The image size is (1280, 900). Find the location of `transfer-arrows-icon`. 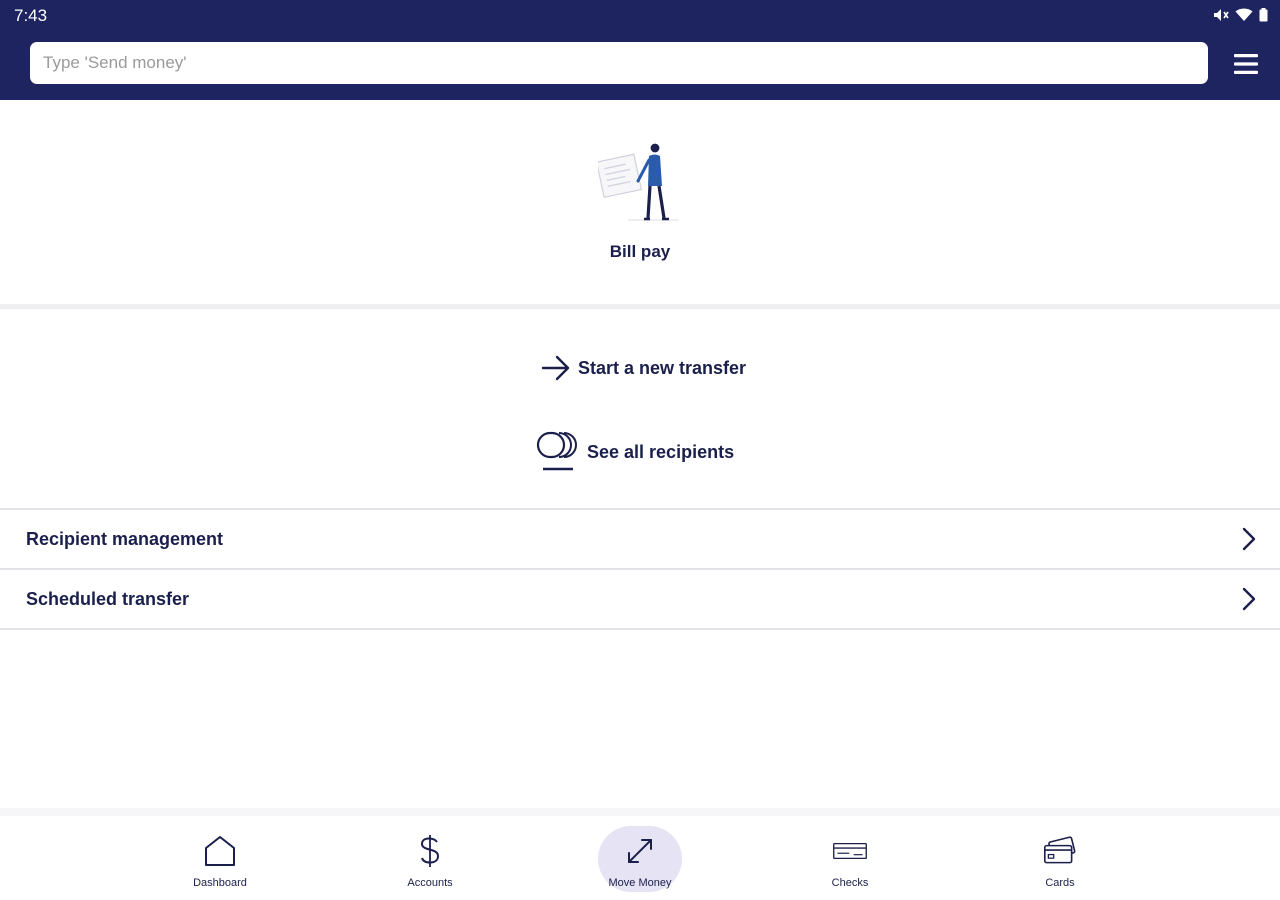

transfer-arrows-icon is located at coordinates (640, 851).